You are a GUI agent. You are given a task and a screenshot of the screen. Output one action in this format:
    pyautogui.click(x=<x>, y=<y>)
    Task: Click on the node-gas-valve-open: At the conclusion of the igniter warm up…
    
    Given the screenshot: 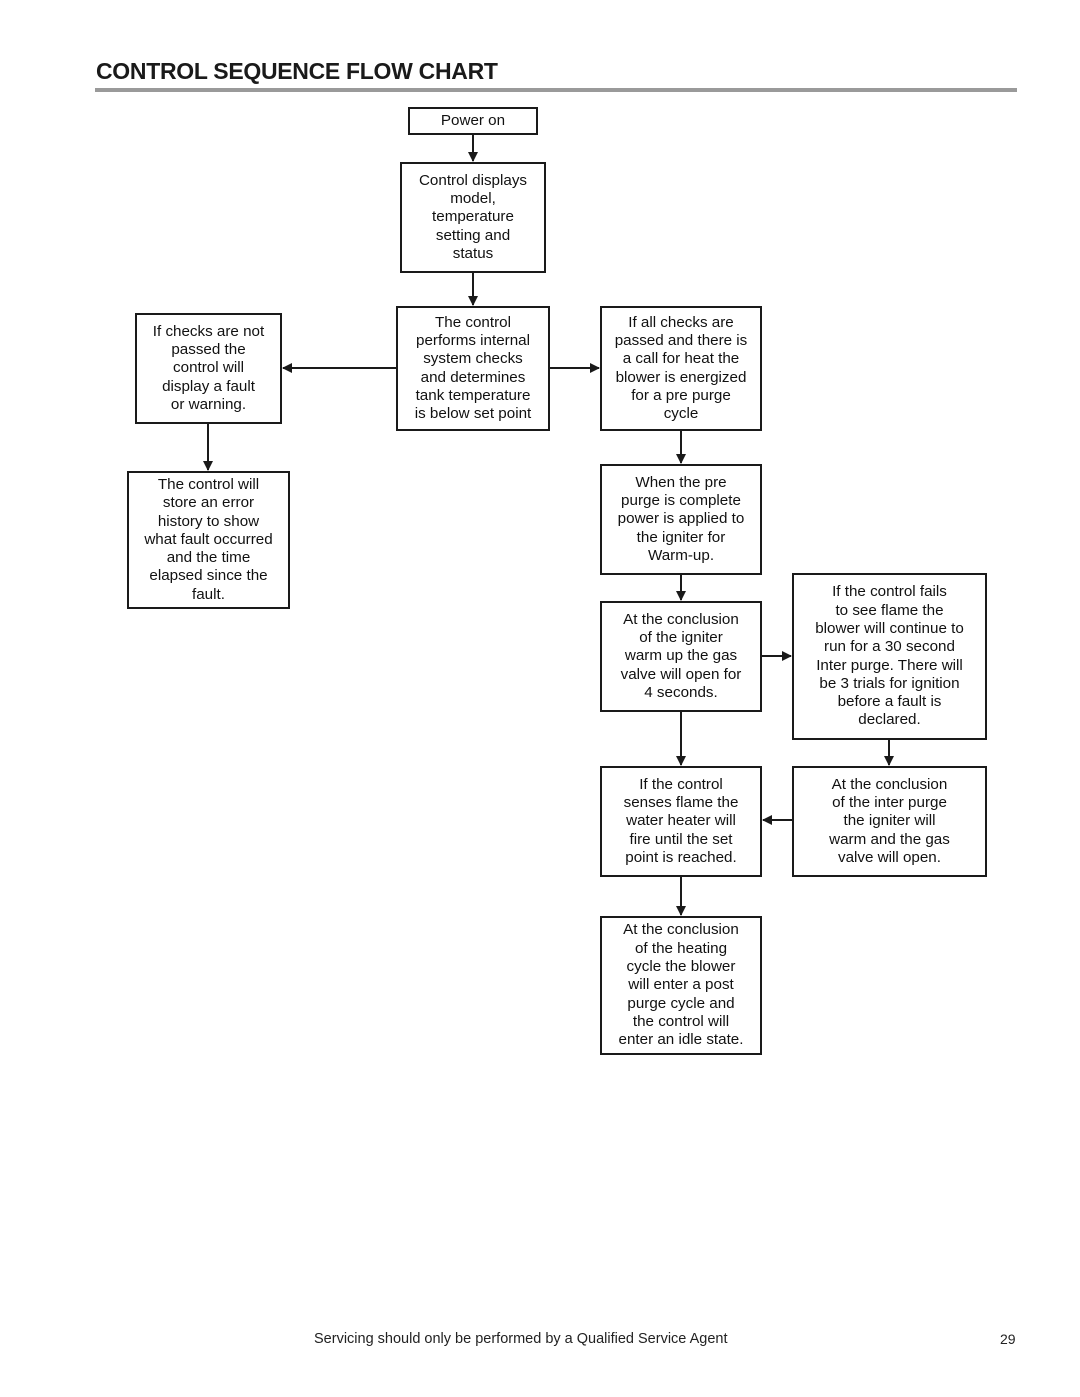 What is the action you would take?
    pyautogui.click(x=681, y=656)
    